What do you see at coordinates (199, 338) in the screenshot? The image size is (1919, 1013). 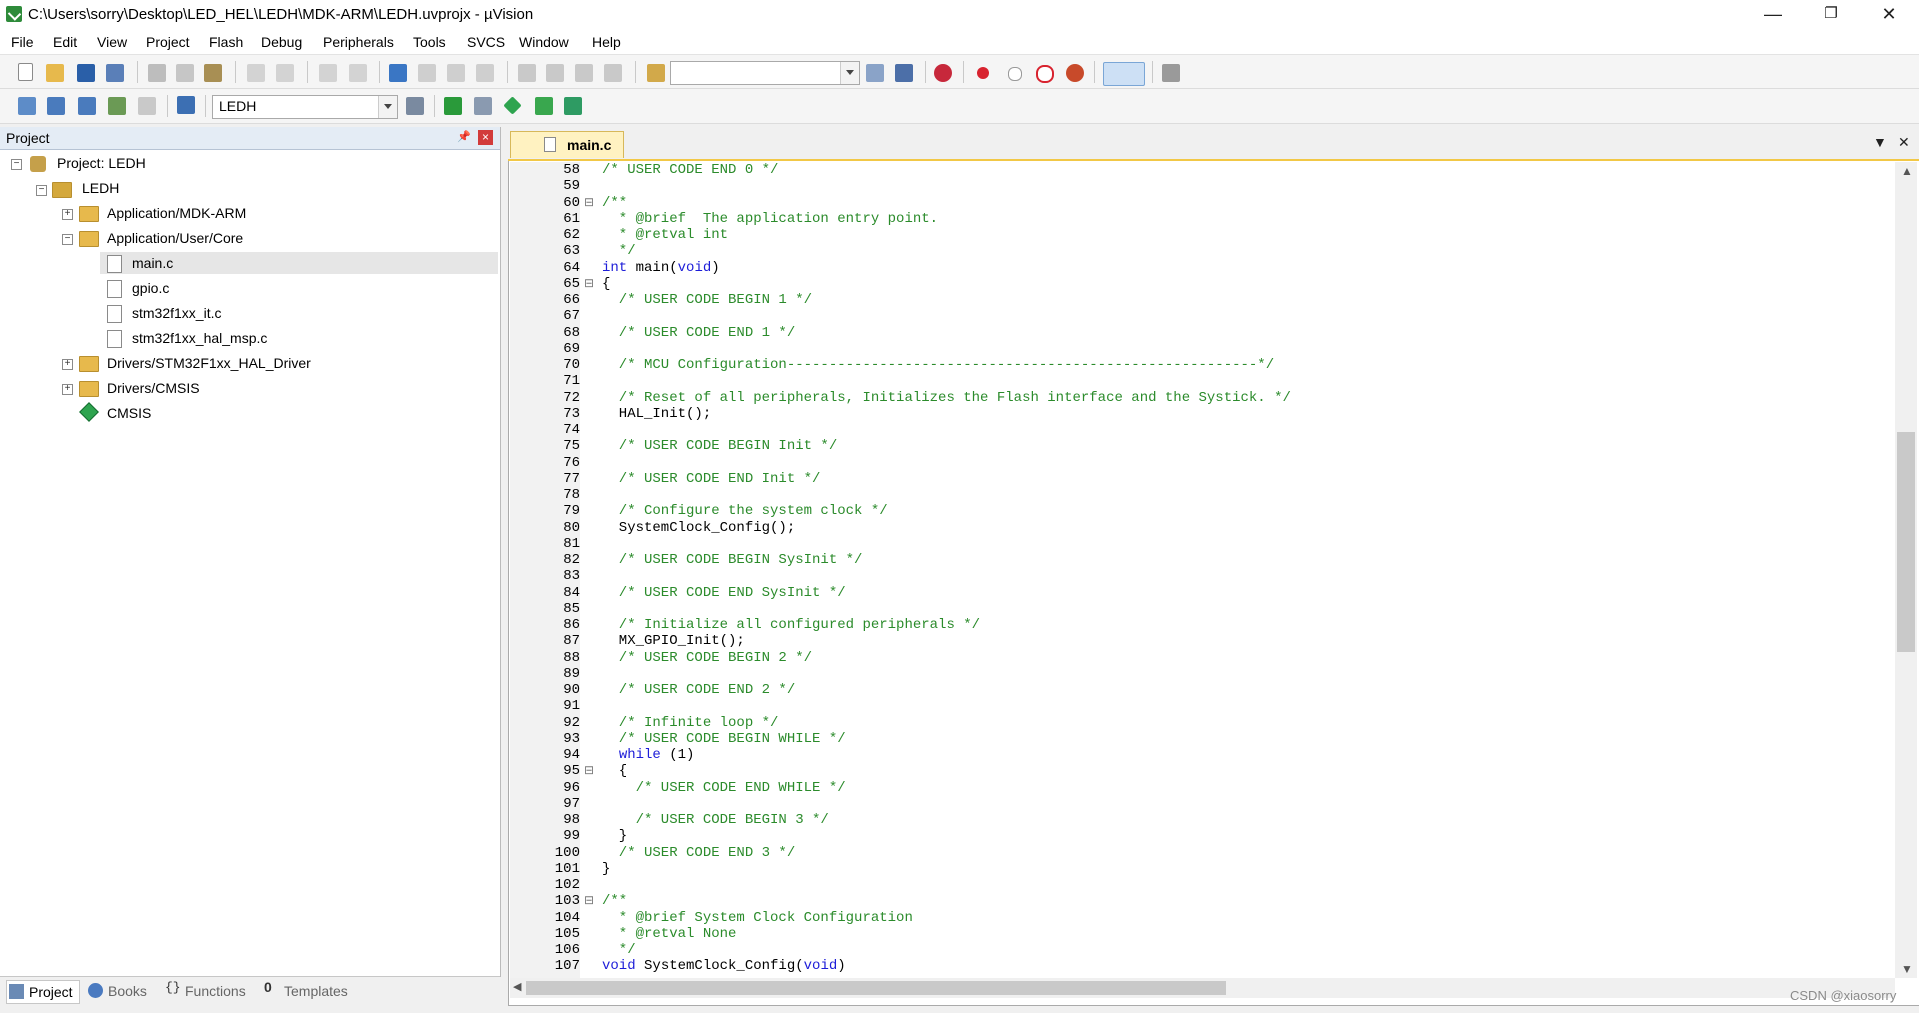 I see `tree-file-hal-msp-c: stm32f1xx_hal_msp.c` at bounding box center [199, 338].